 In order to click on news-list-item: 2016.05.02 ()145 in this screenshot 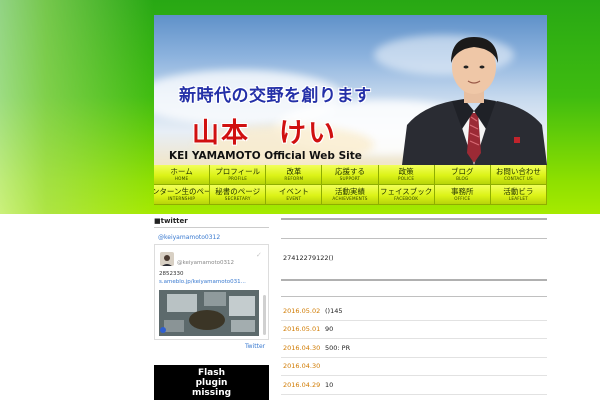, I will do `click(414, 312)`.